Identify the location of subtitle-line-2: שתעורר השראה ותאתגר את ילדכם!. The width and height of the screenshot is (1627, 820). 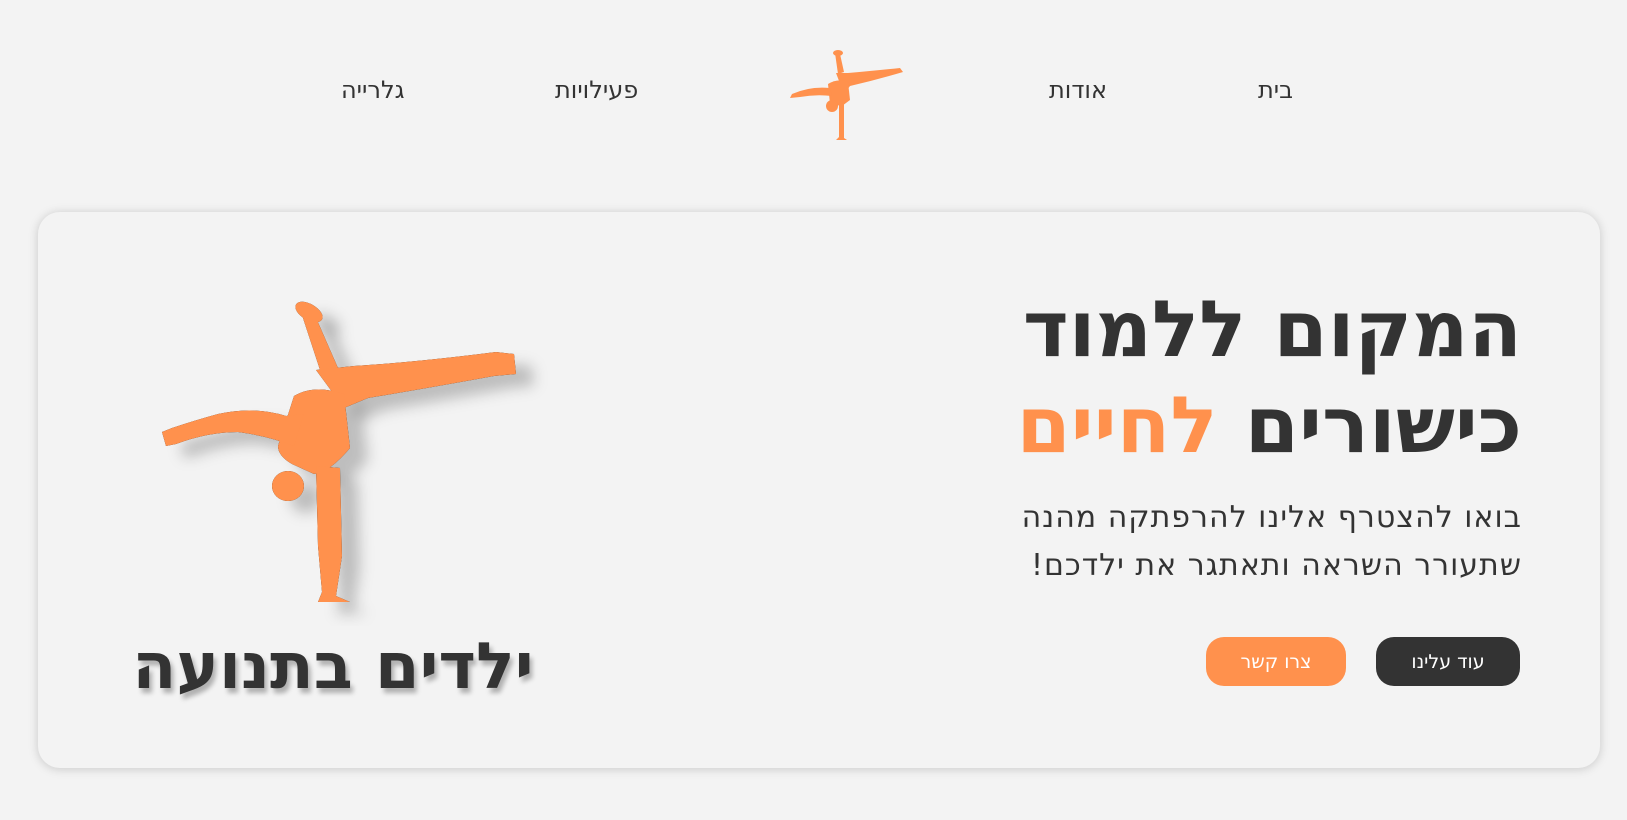
(1276, 565).